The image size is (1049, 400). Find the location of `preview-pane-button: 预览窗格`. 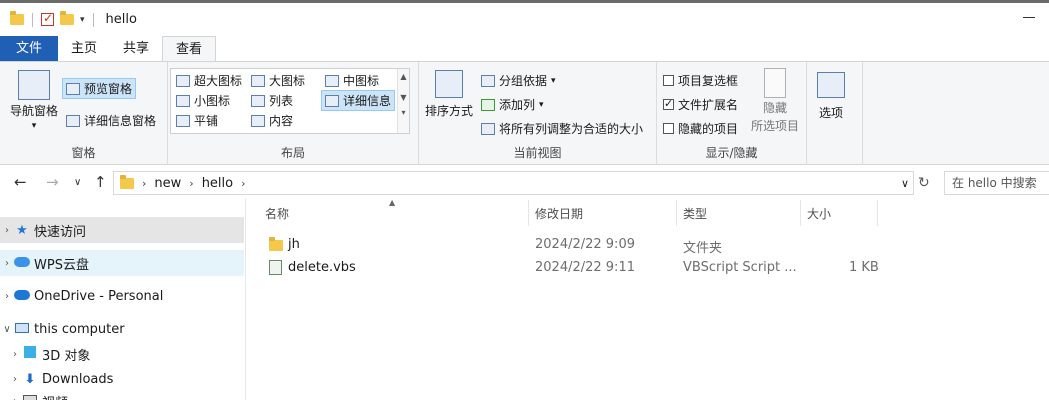

preview-pane-button: 预览窗格 is located at coordinates (99, 88).